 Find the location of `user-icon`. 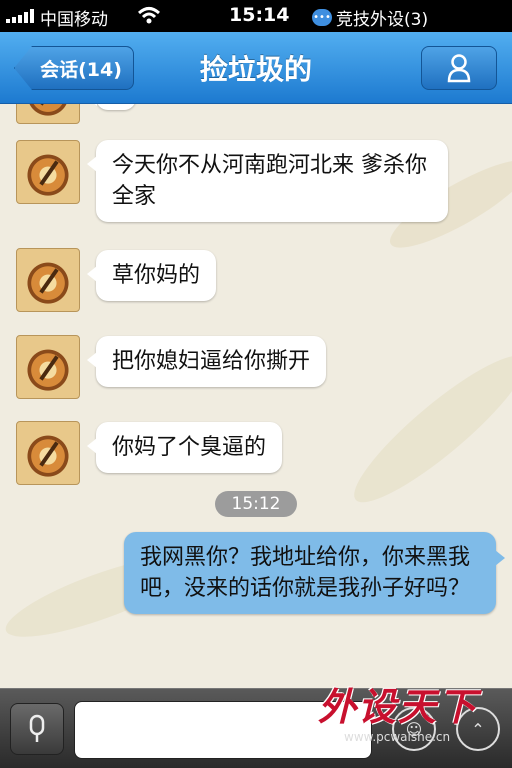

user-icon is located at coordinates (459, 68).